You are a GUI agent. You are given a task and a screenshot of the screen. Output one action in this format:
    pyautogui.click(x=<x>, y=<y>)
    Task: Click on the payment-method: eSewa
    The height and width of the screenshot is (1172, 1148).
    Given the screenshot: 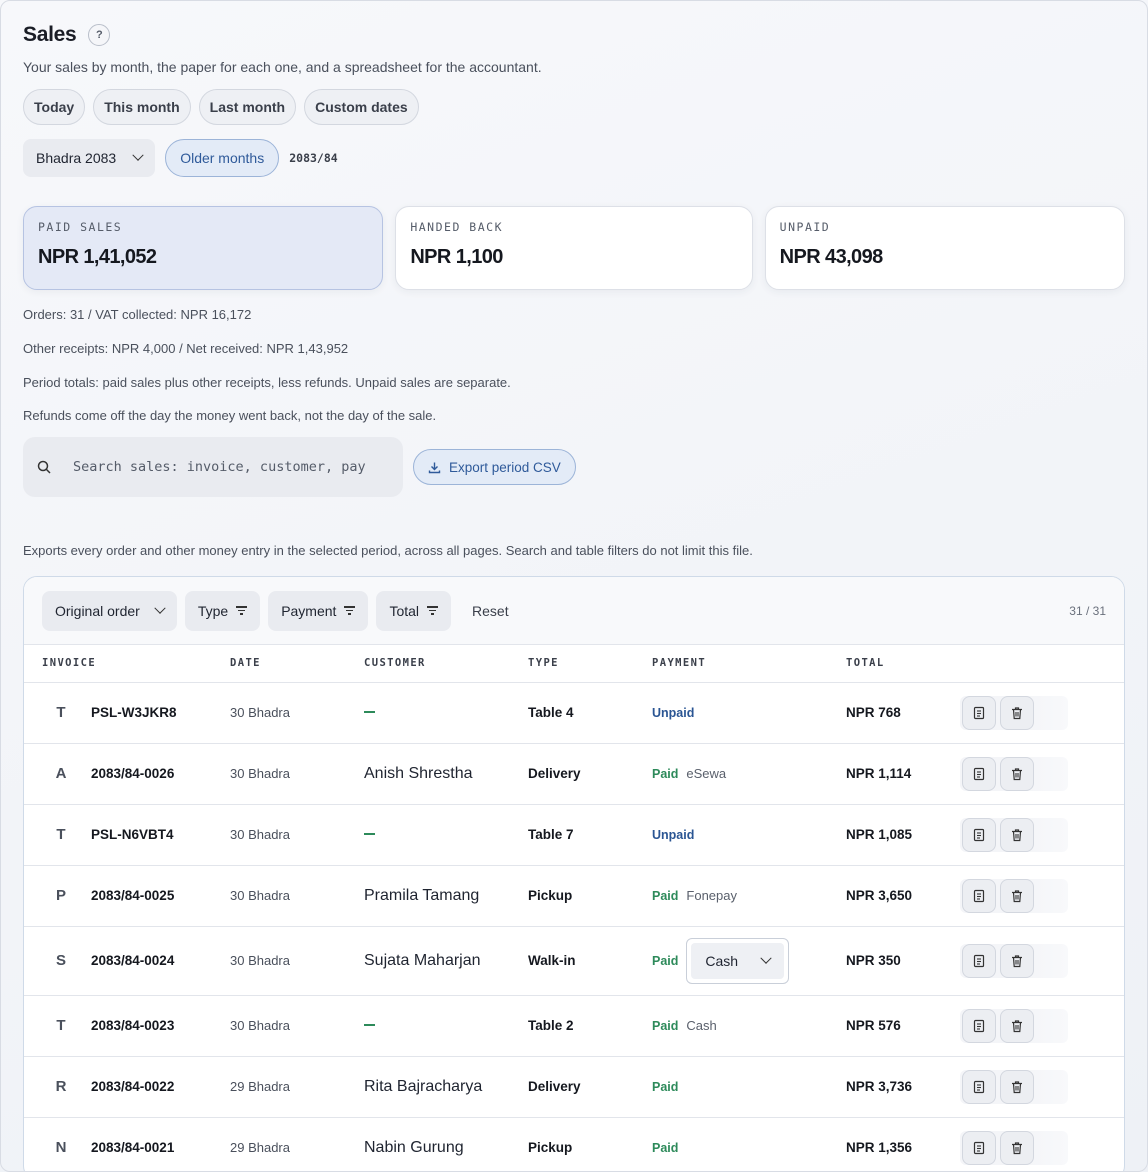 What is the action you would take?
    pyautogui.click(x=706, y=773)
    